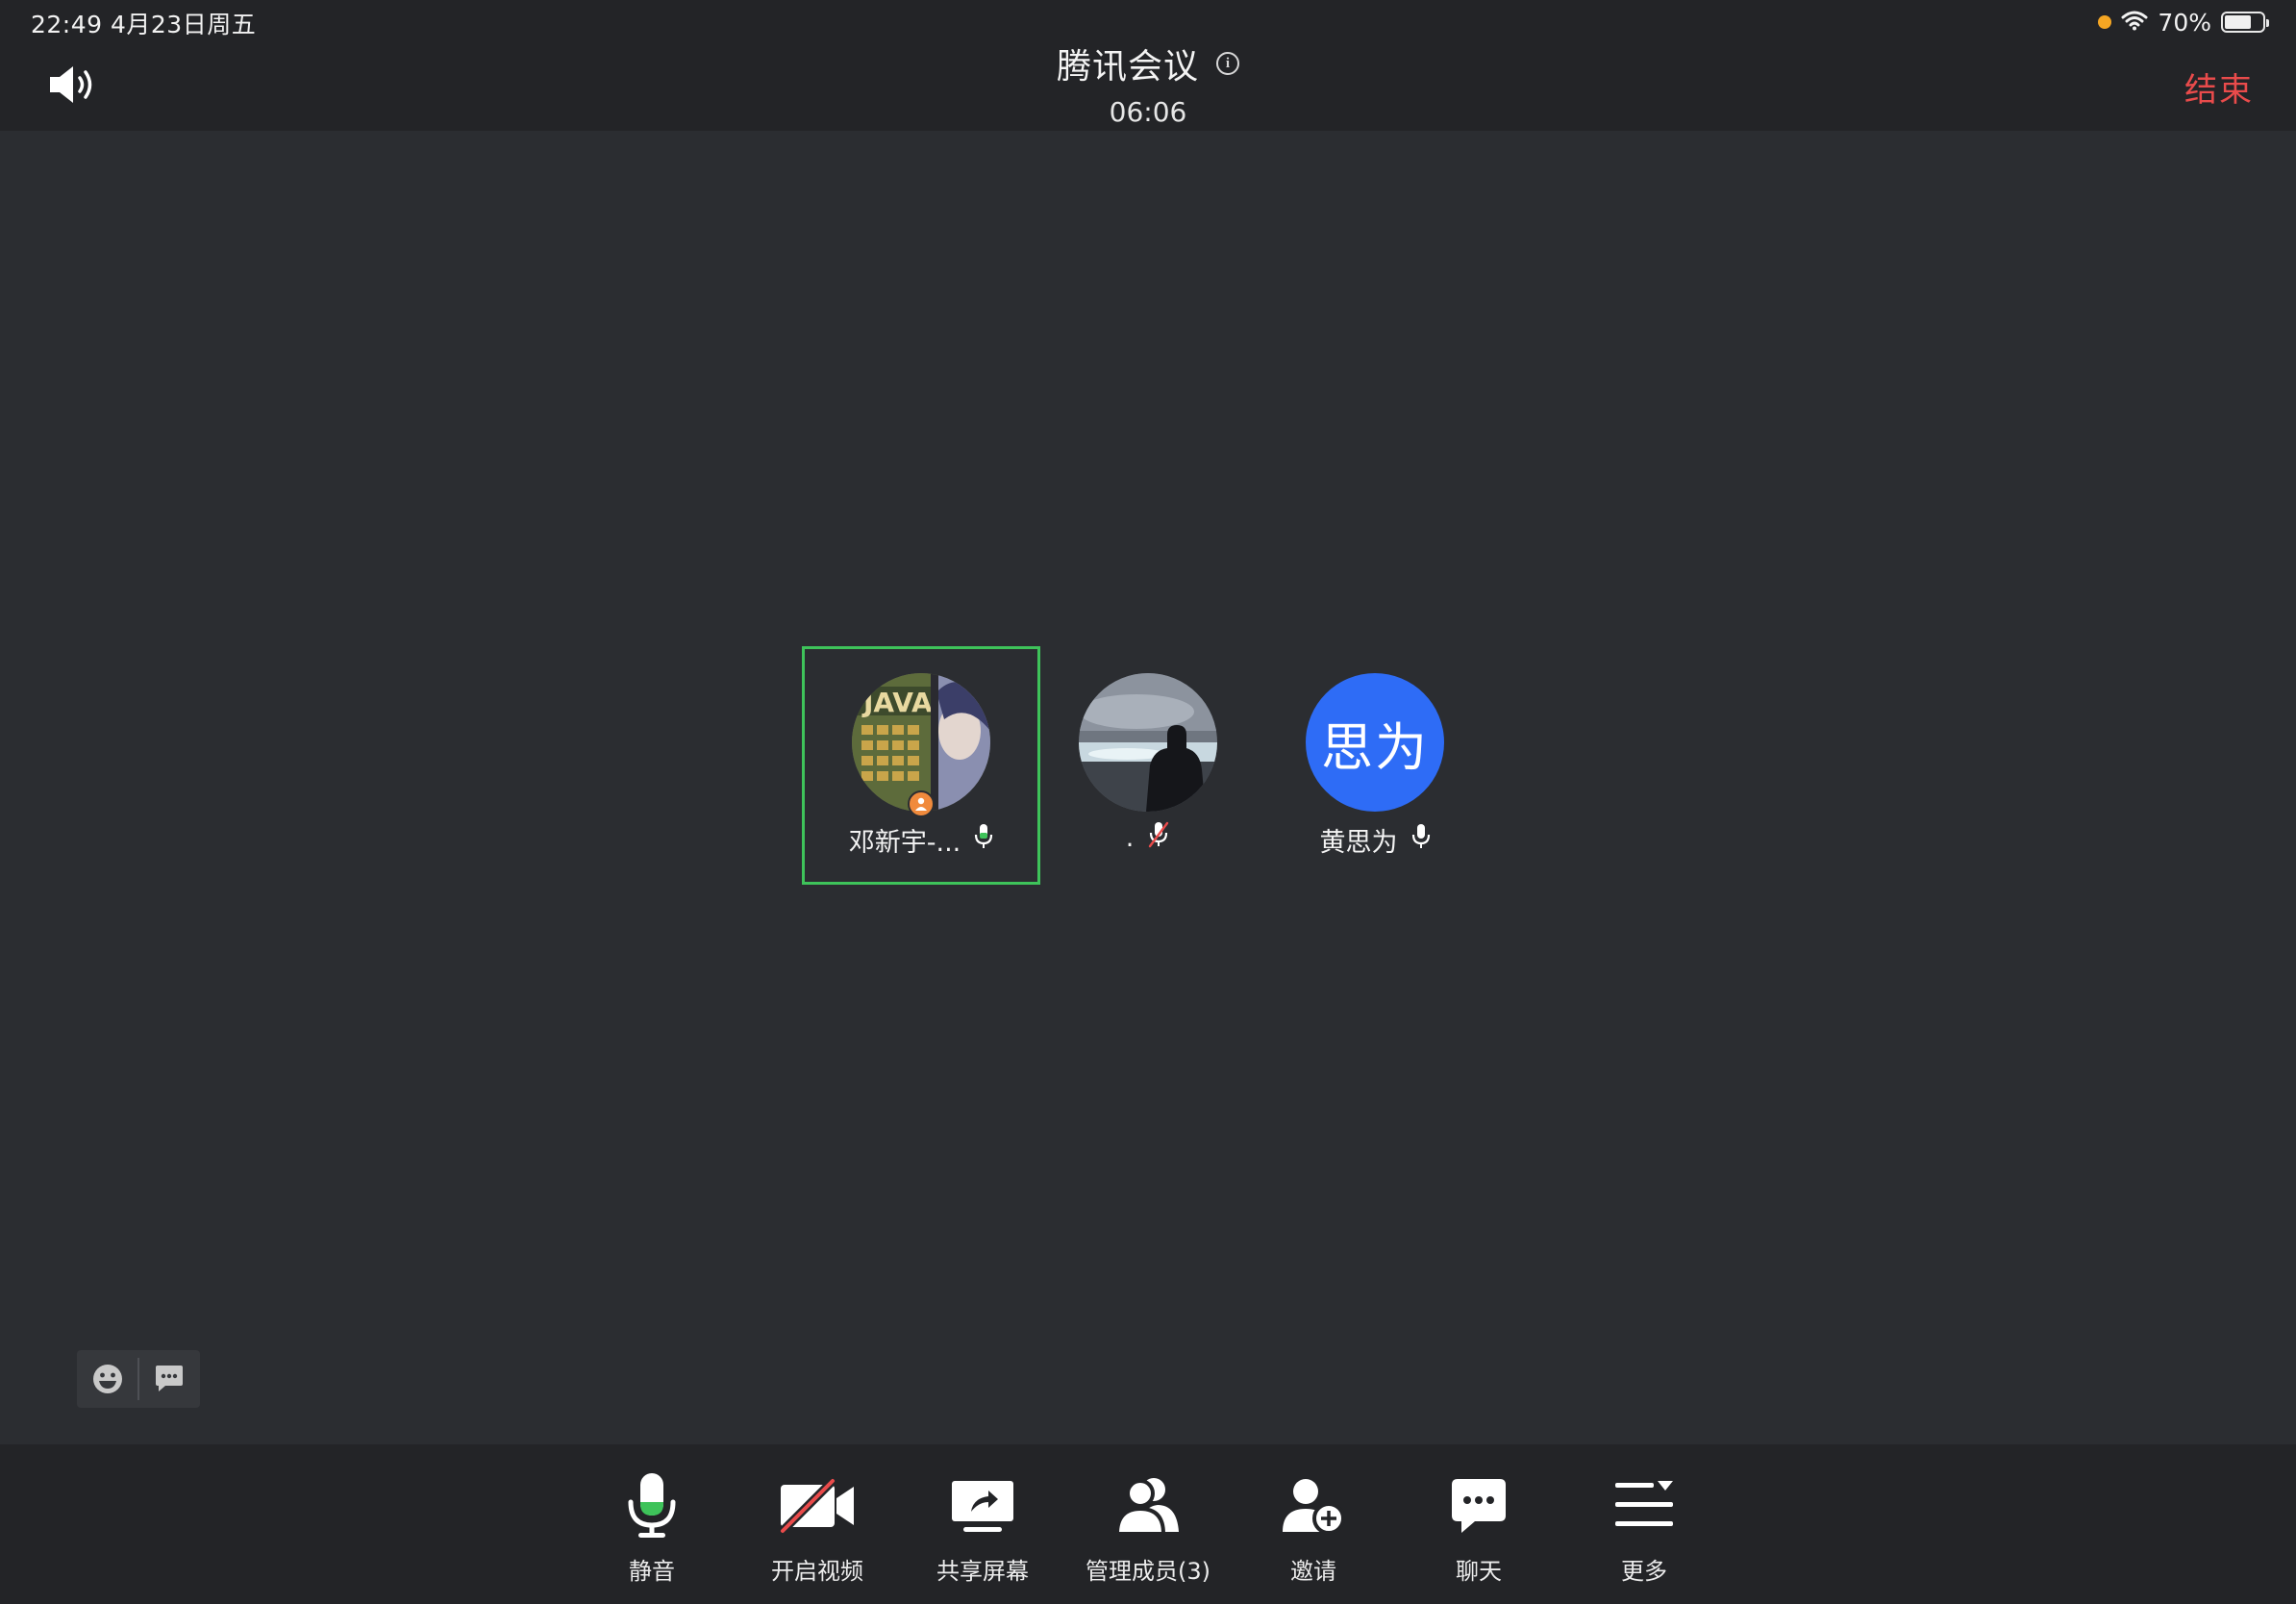 This screenshot has width=2296, height=1604. I want to click on avatar: JAVA, so click(921, 745).